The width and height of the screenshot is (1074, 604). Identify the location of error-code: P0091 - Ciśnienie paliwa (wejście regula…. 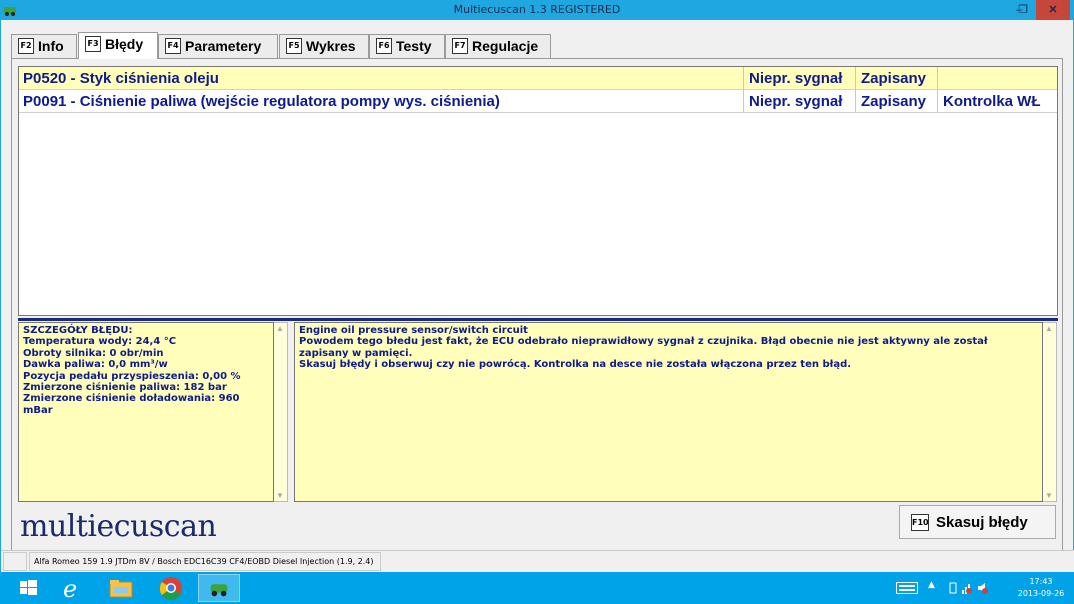
(261, 101).